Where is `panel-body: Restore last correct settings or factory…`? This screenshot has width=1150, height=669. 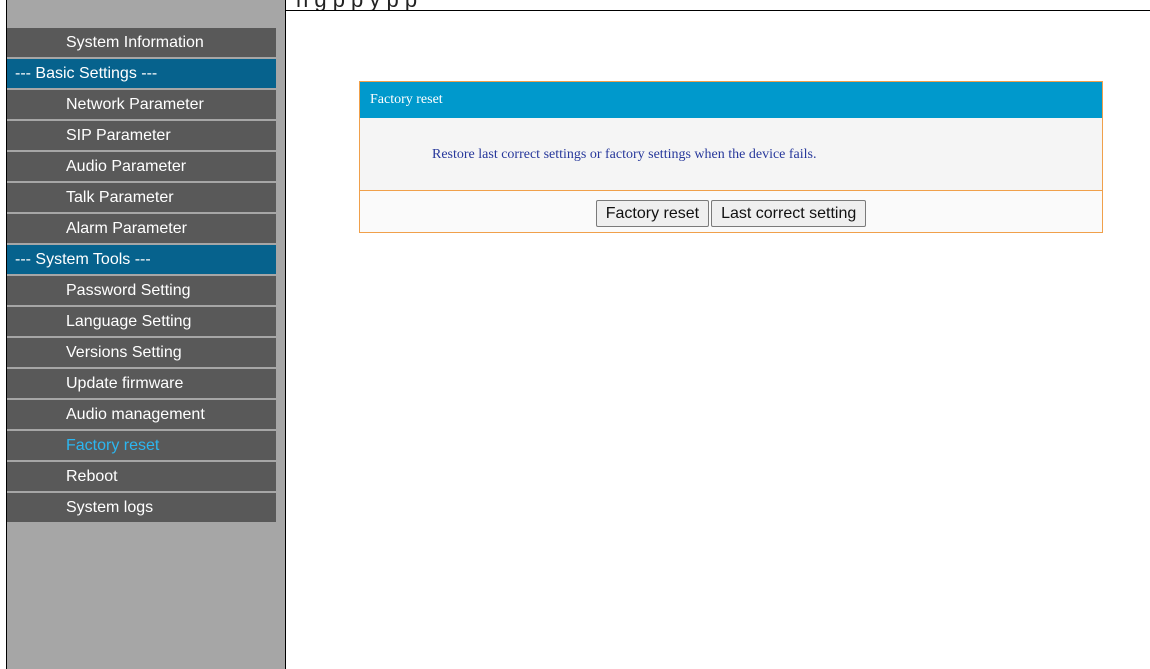
panel-body: Restore last correct settings or factory… is located at coordinates (731, 154).